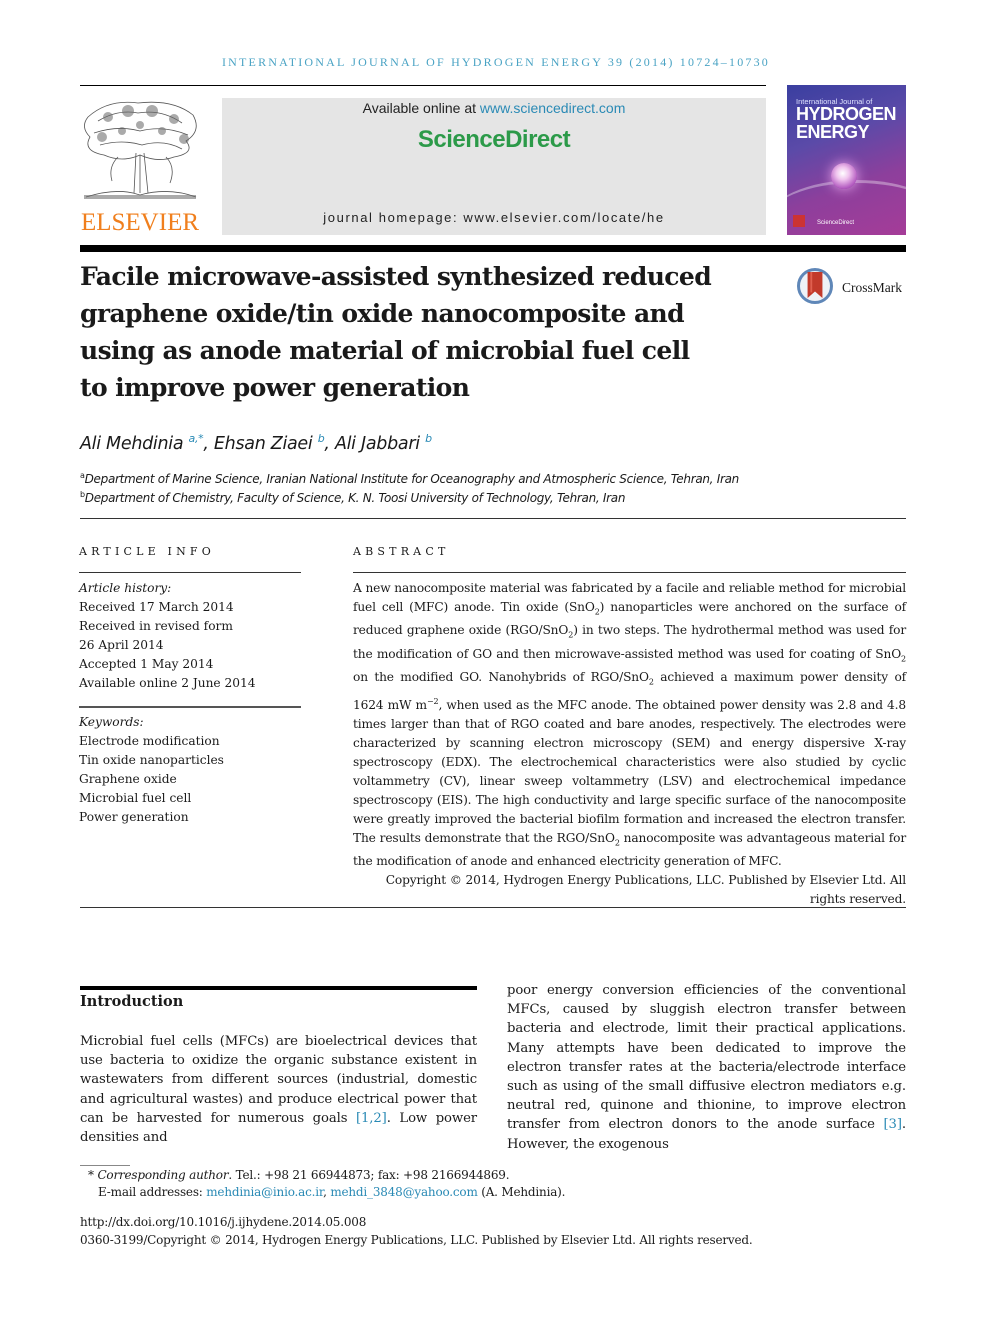 The height and width of the screenshot is (1323, 992). Describe the element at coordinates (903, 659) in the screenshot. I see `subscript: 2` at that location.